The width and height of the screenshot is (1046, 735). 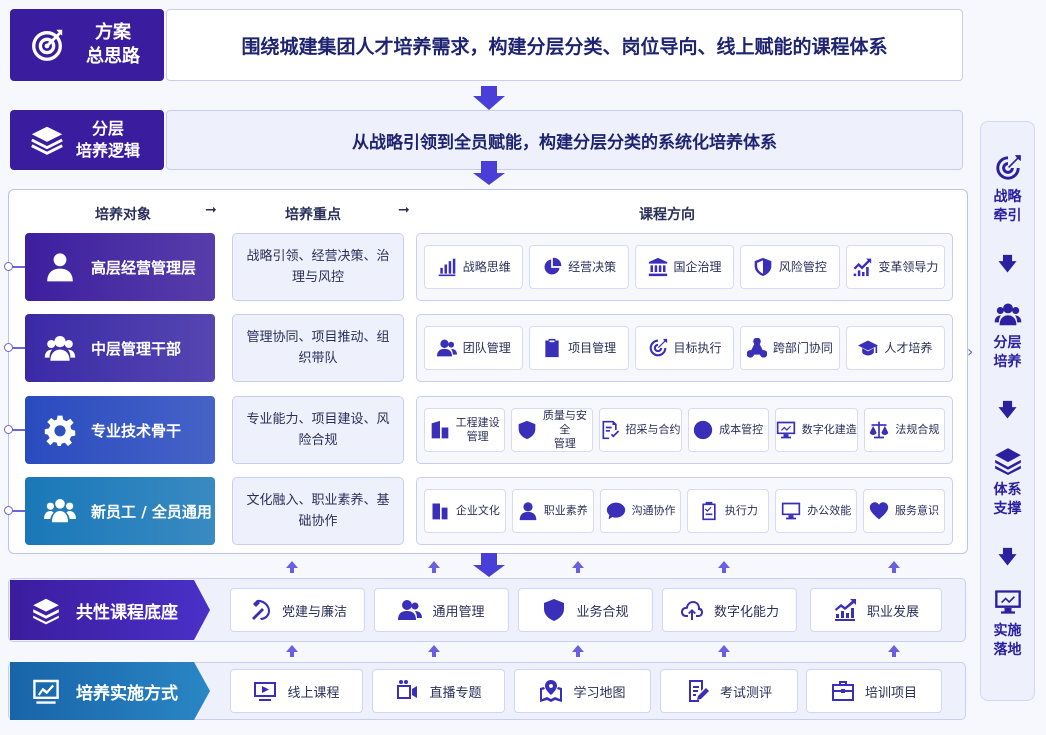 What do you see at coordinates (579, 267) in the screenshot?
I see `course-chip: 经营决策` at bounding box center [579, 267].